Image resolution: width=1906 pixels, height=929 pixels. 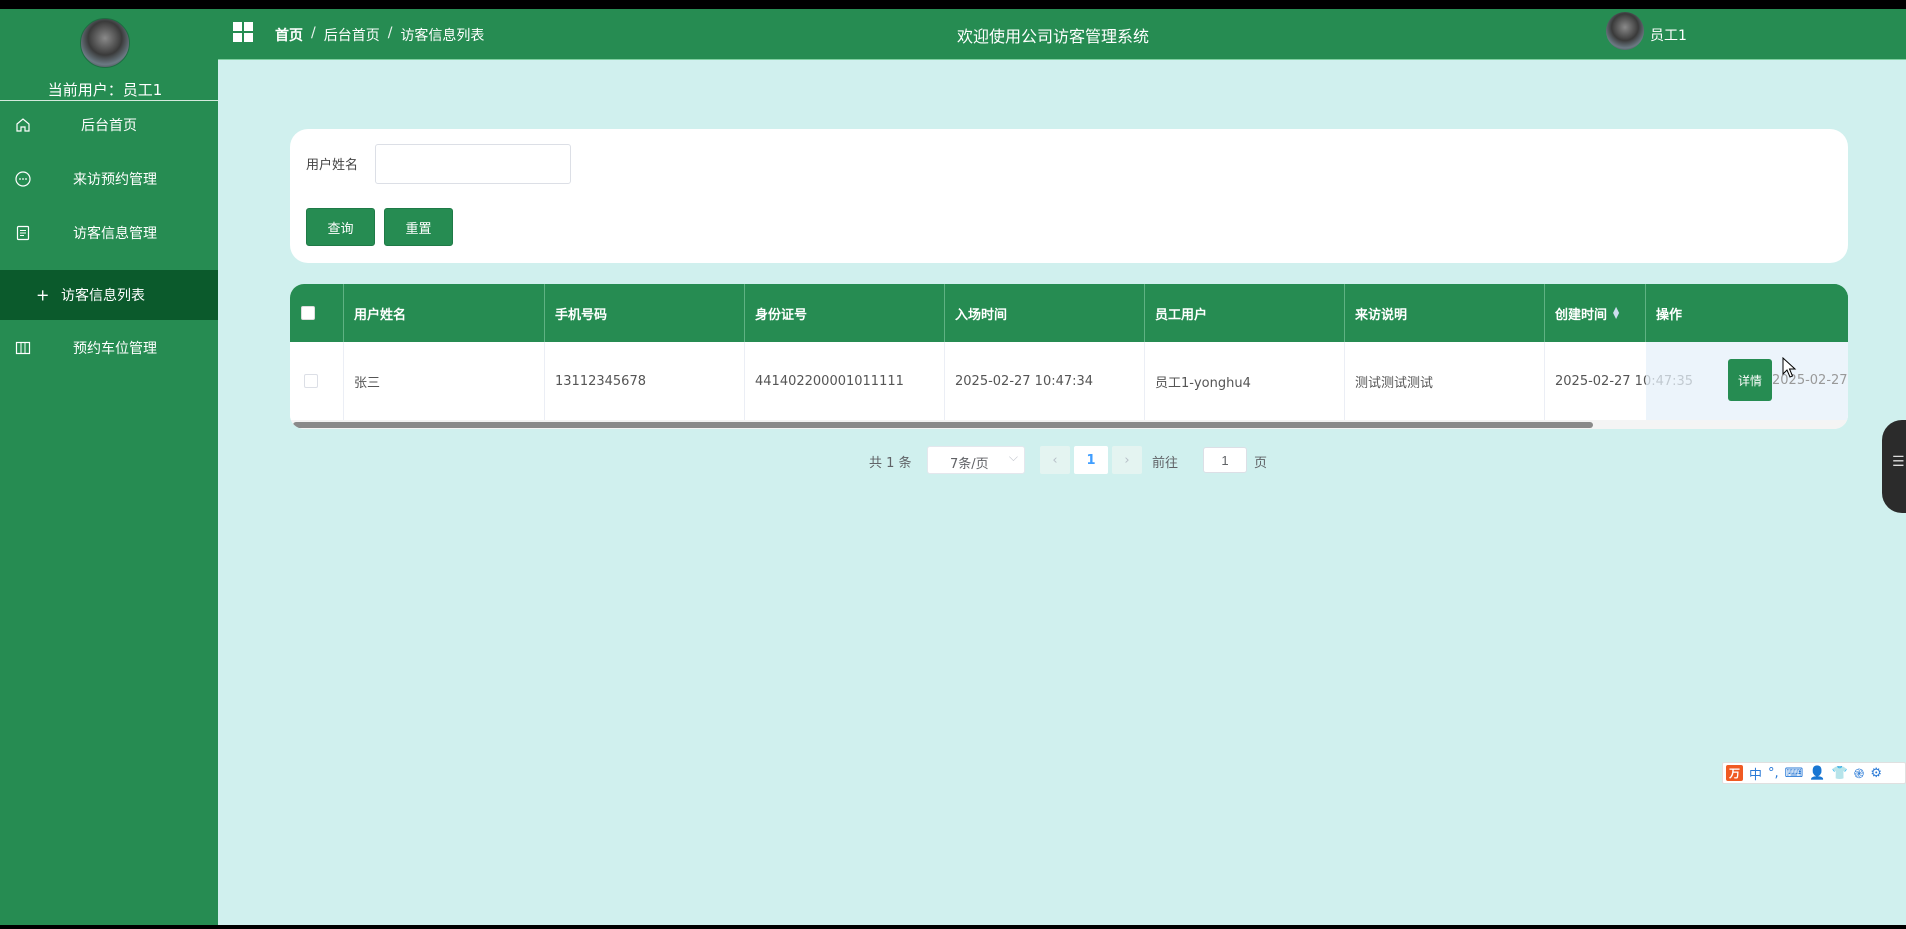 I want to click on actions-cell: 详情 2025-02-27 10, so click(x=1747, y=381).